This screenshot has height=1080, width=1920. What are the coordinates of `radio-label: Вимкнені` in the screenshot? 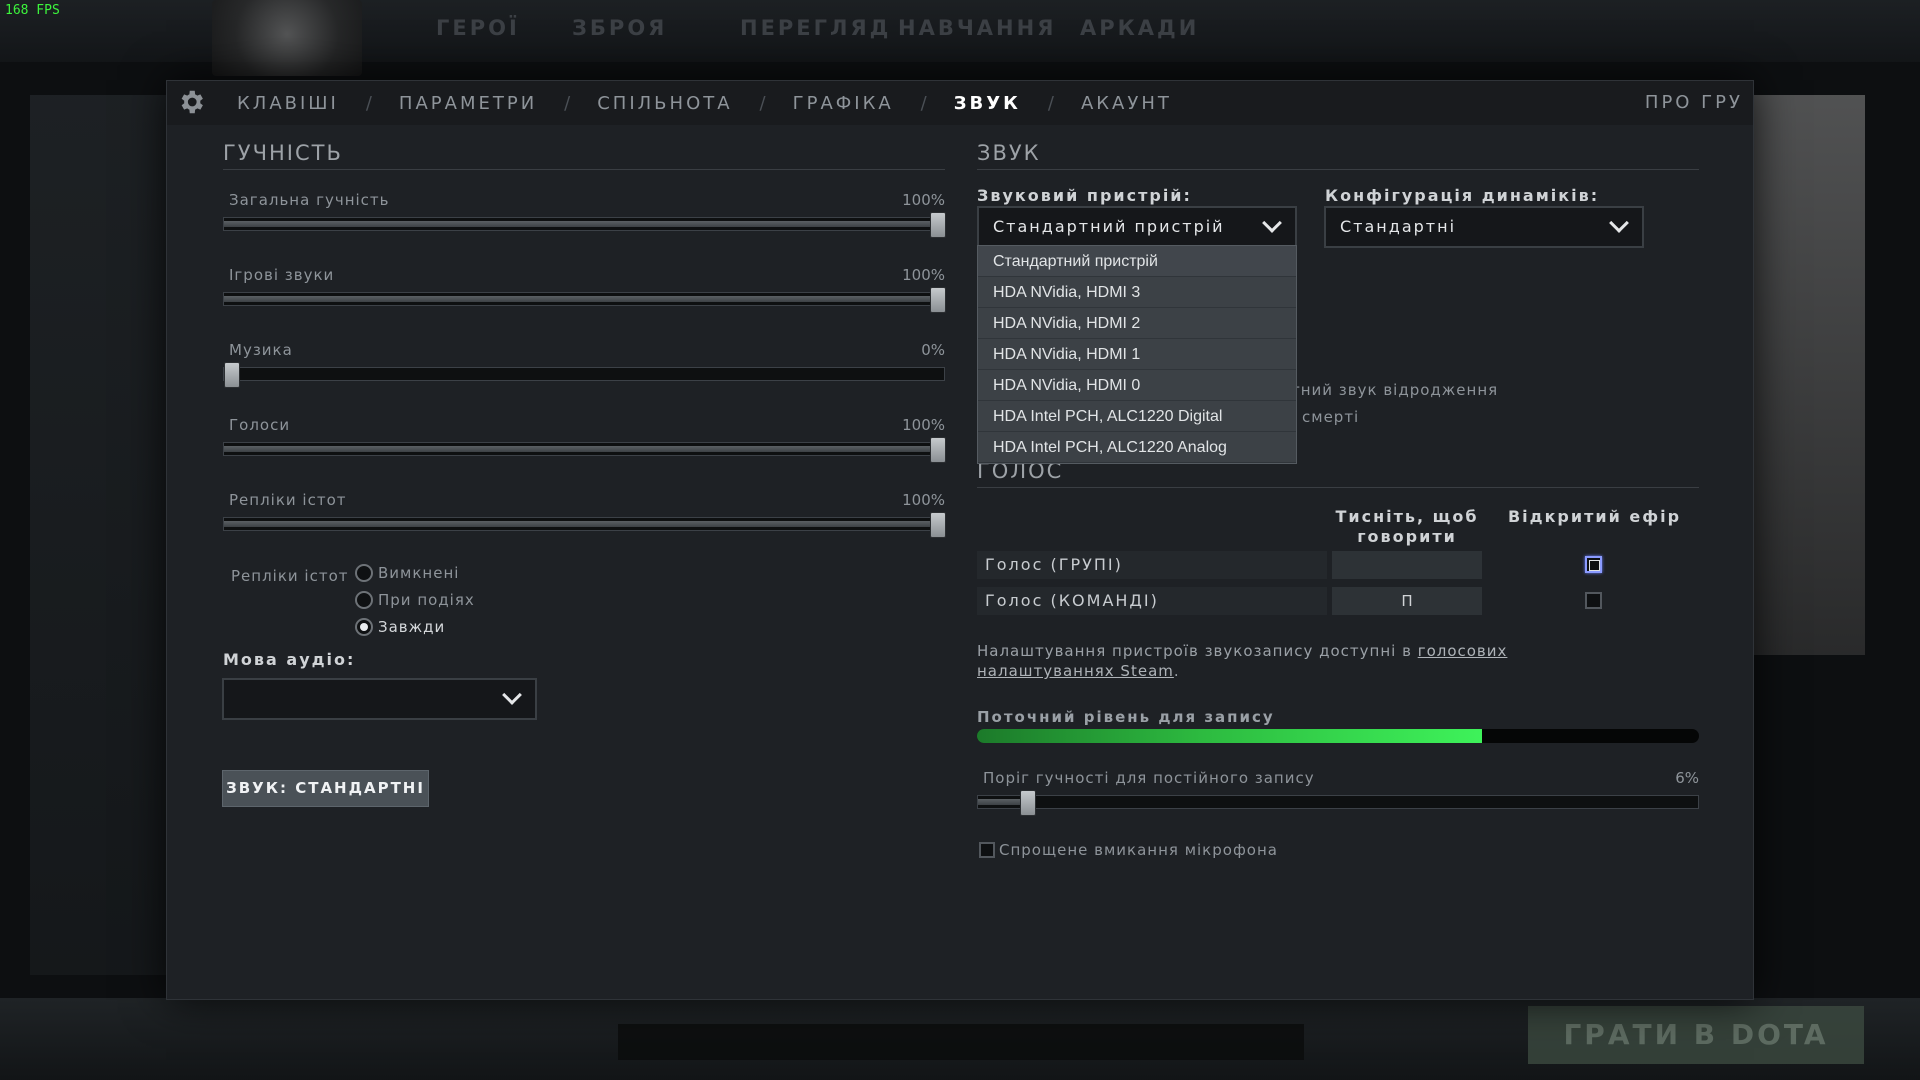 It's located at (419, 573).